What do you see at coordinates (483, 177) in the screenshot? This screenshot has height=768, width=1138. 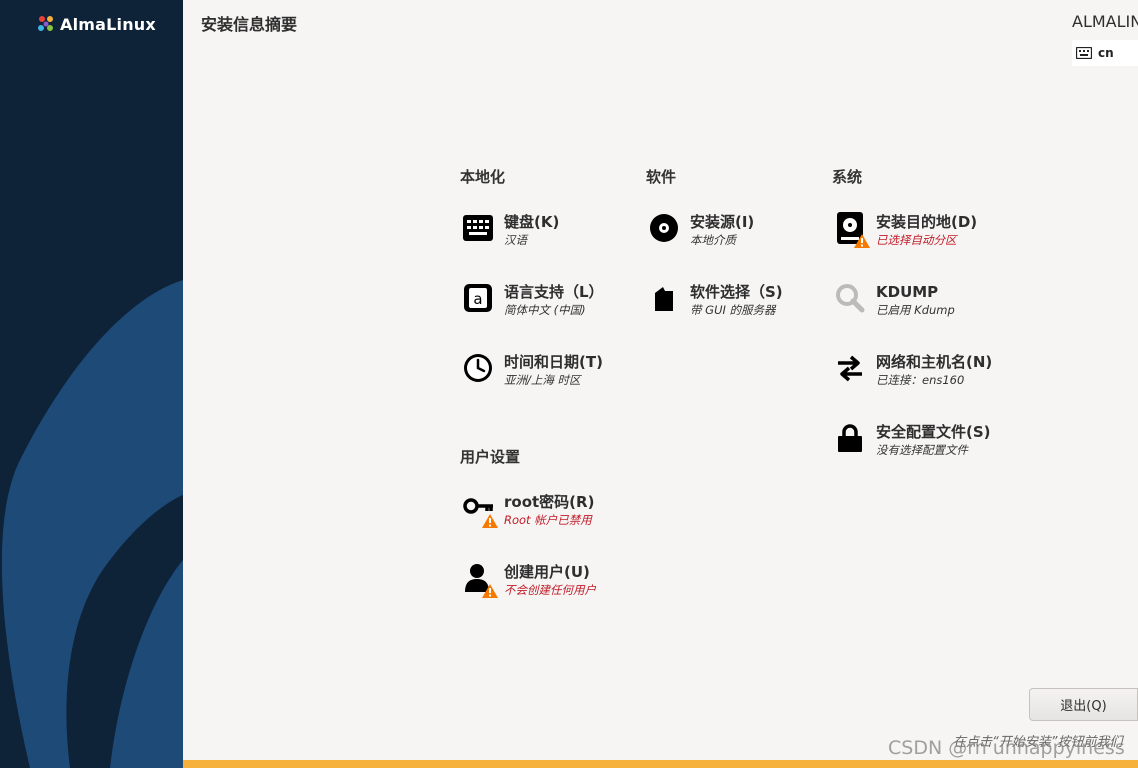 I see `section-title-localization: 本地化` at bounding box center [483, 177].